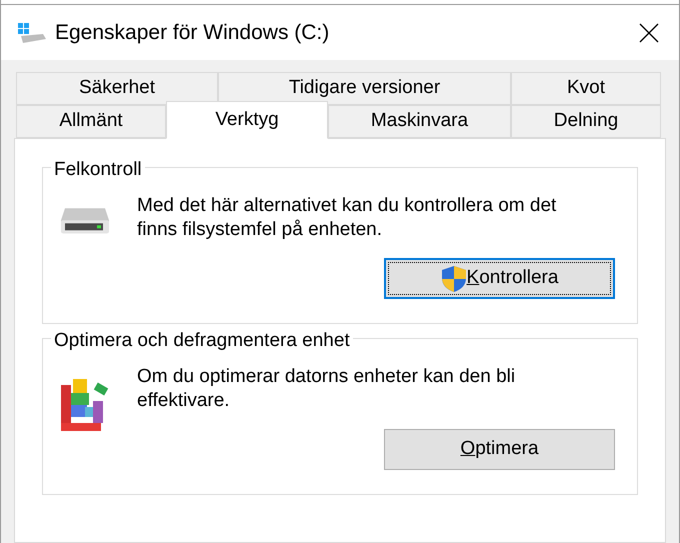 Image resolution: width=680 pixels, height=543 pixels. What do you see at coordinates (192, 33) in the screenshot?
I see `window-title: Egenskaper för Windows (C:)` at bounding box center [192, 33].